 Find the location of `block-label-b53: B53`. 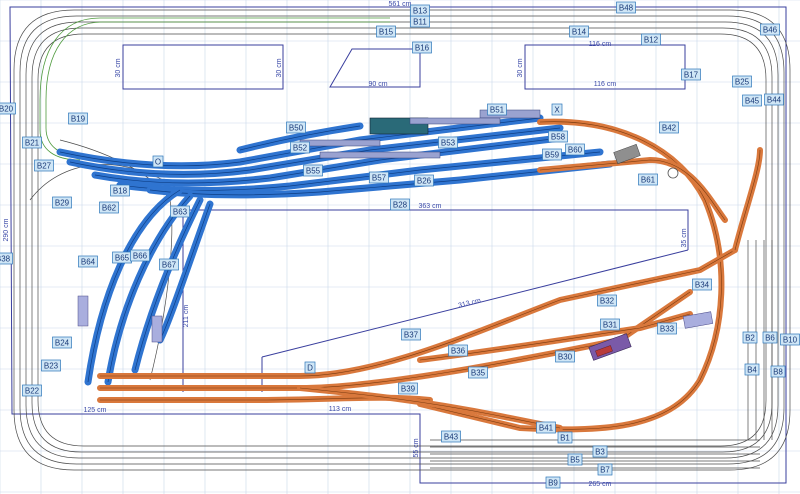

block-label-b53: B53 is located at coordinates (448, 142).